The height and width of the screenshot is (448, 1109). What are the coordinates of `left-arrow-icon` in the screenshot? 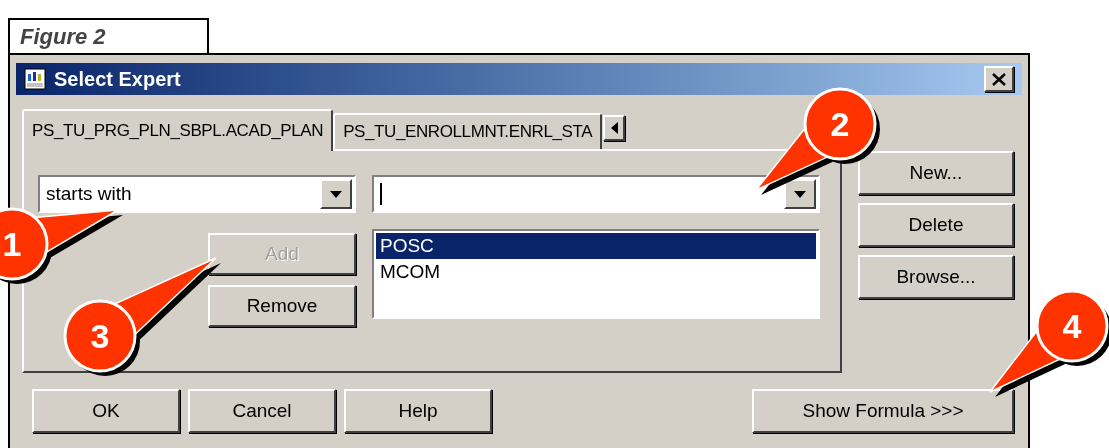 It's located at (614, 128).